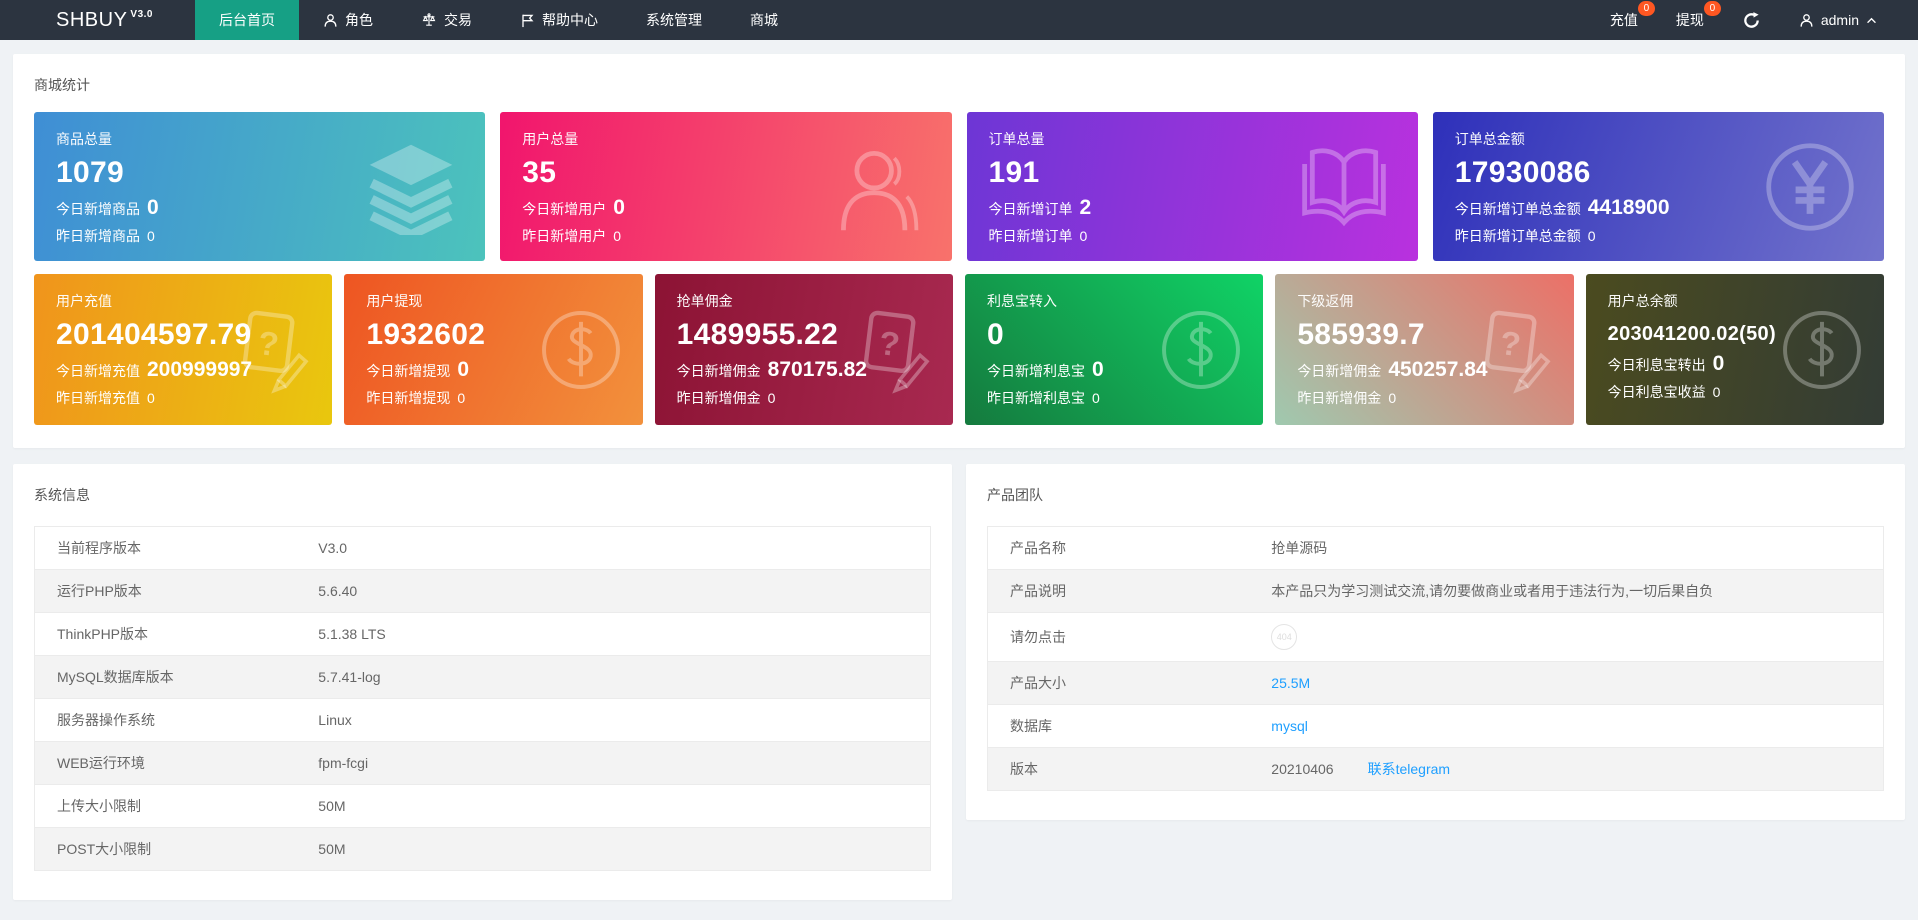  Describe the element at coordinates (98, 371) in the screenshot. I see `card-today-label: 今日新增充值` at that location.